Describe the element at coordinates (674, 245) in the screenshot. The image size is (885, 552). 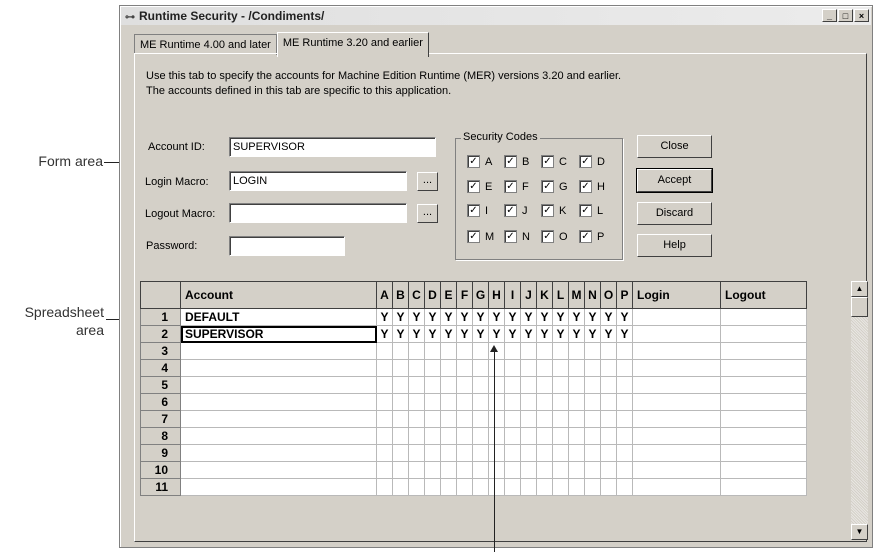
I see `help-button: Help` at that location.